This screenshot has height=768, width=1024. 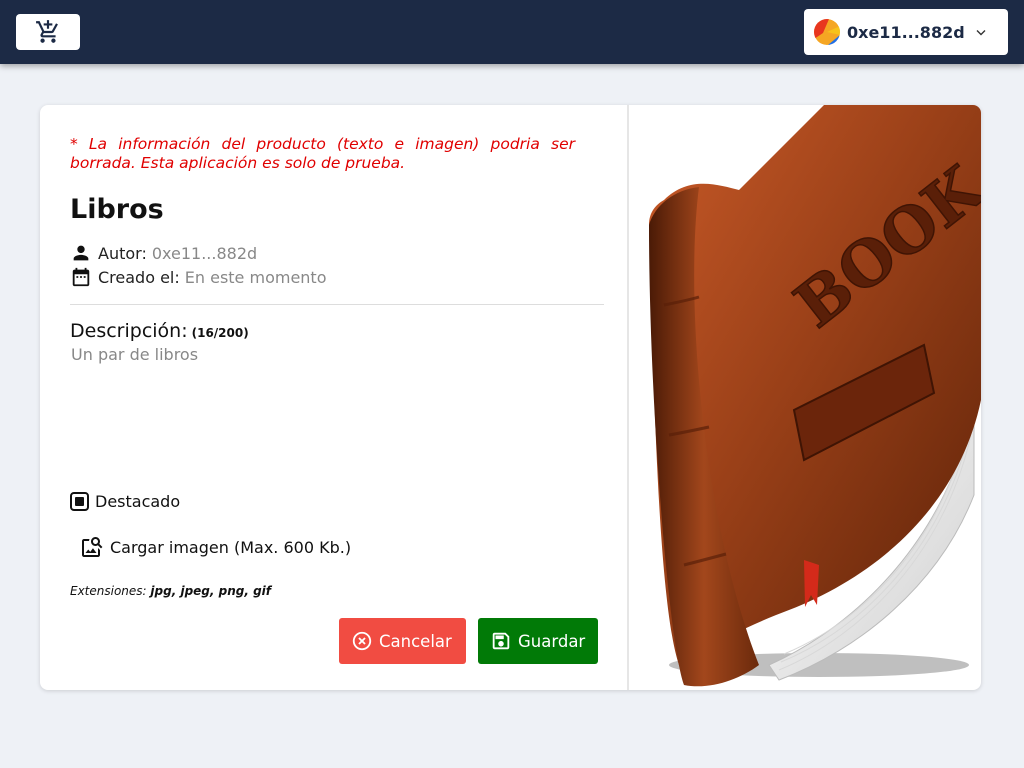 I want to click on top-navbar: 0xe11...882d, so click(x=512, y=32).